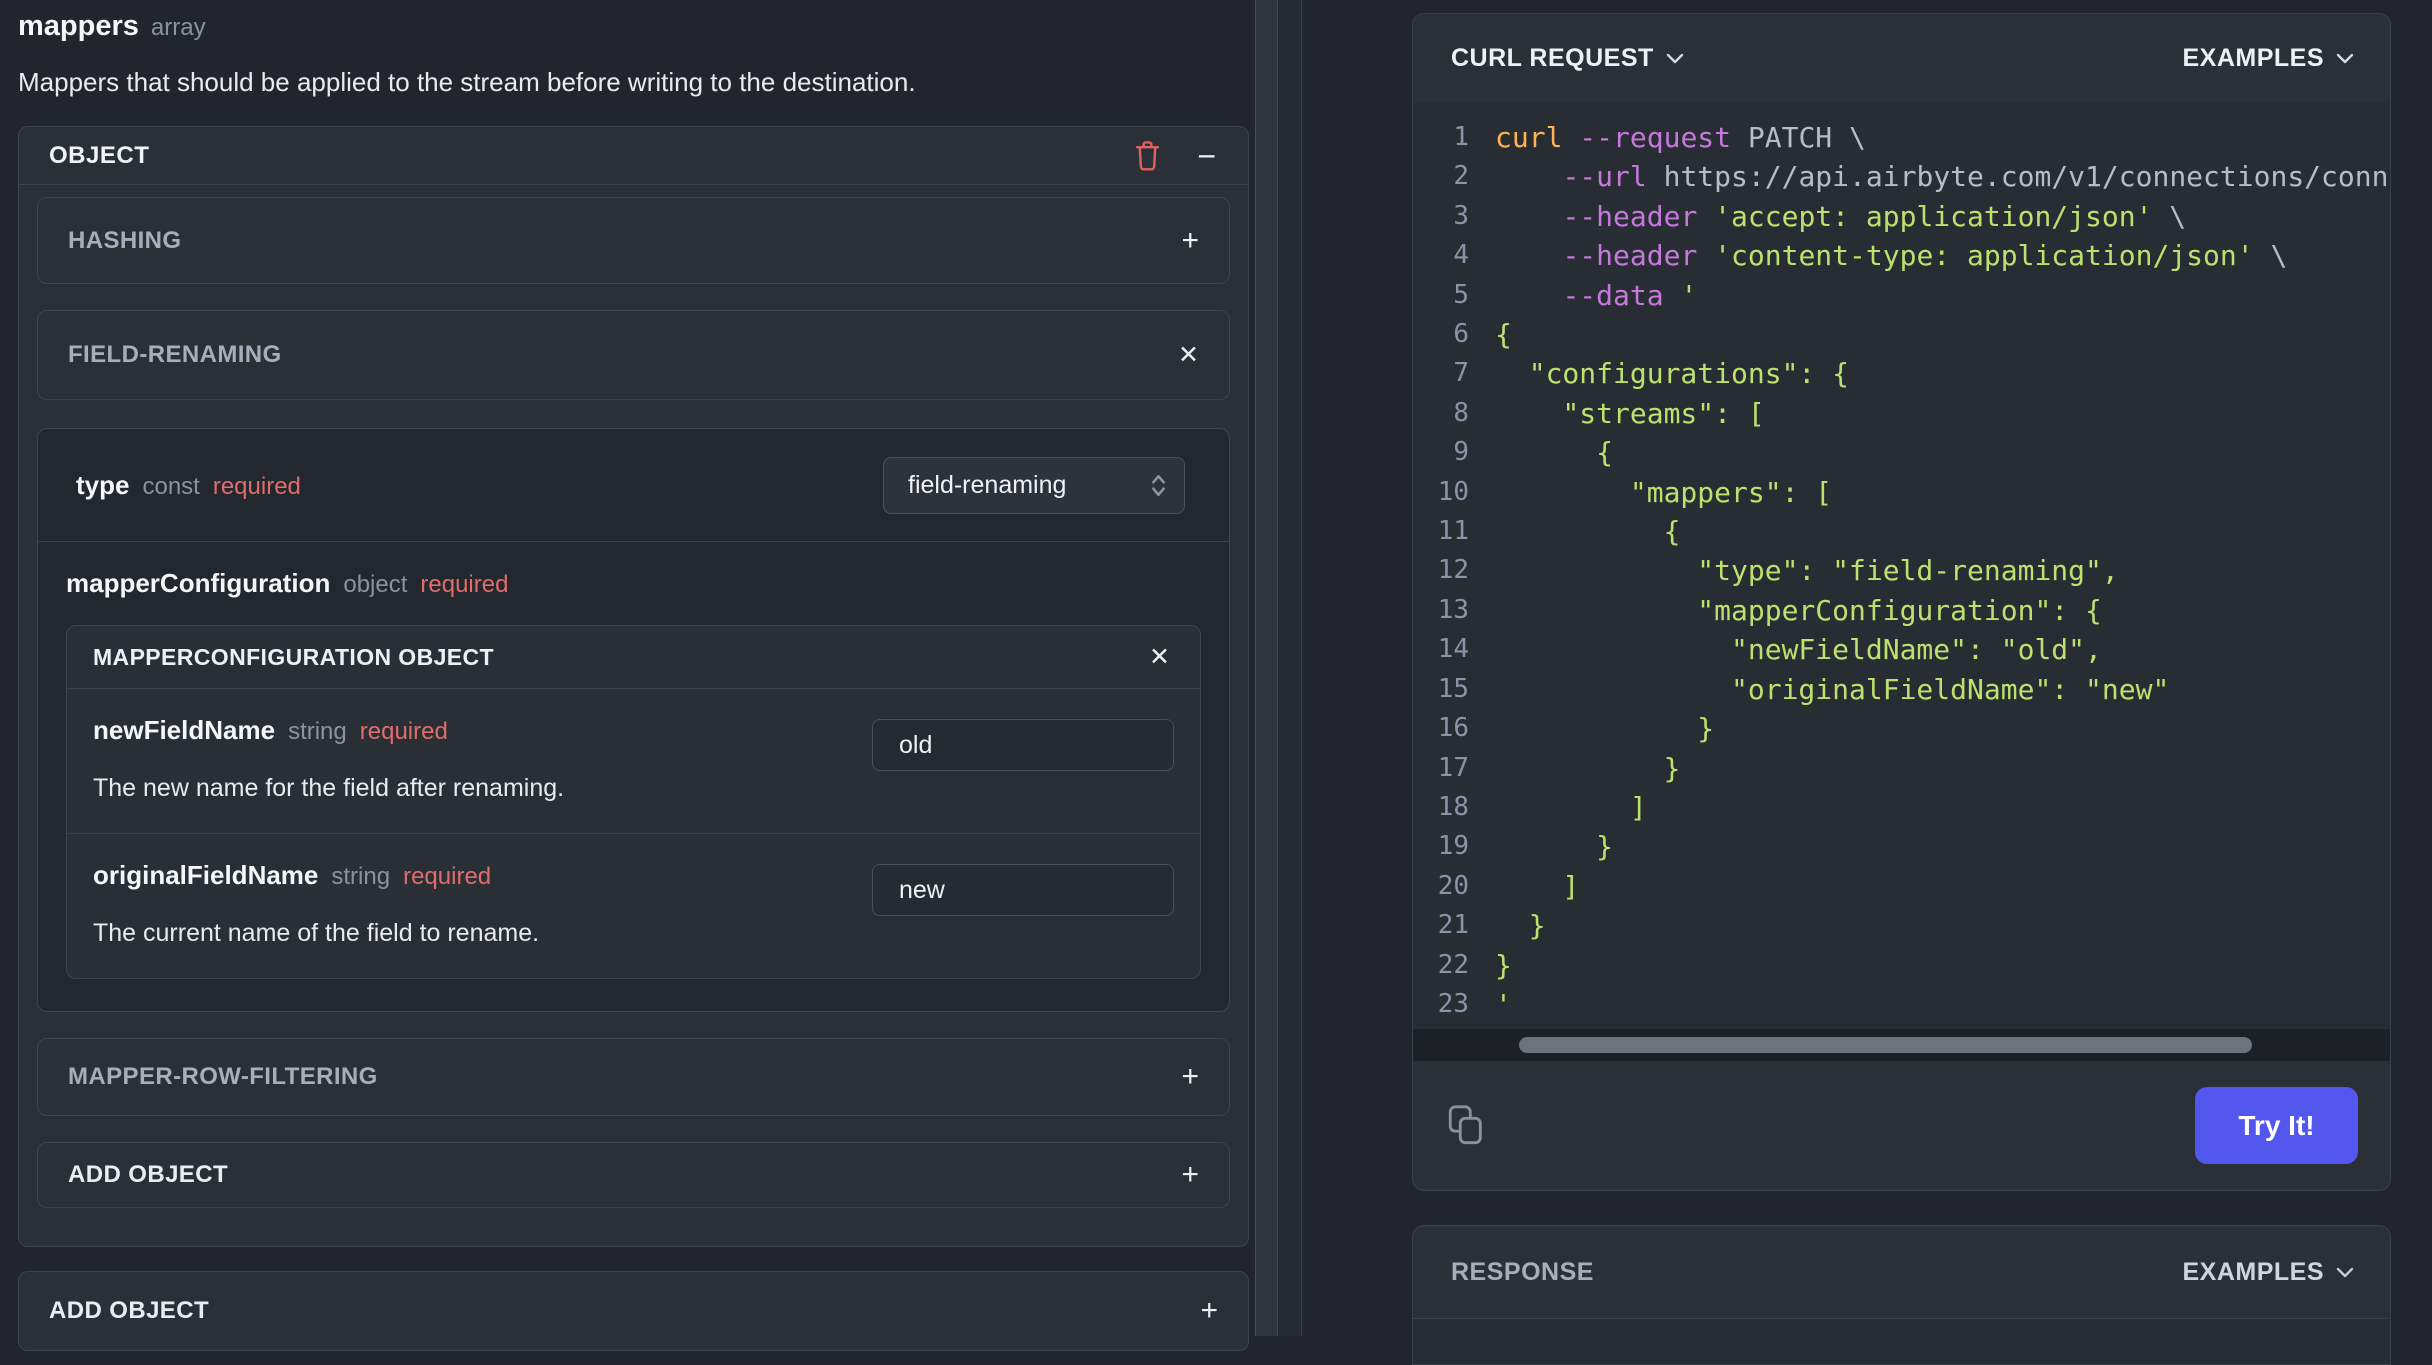 This screenshot has width=2432, height=1365. What do you see at coordinates (316, 933) in the screenshot?
I see `field-description: The current name of the field to rename.` at bounding box center [316, 933].